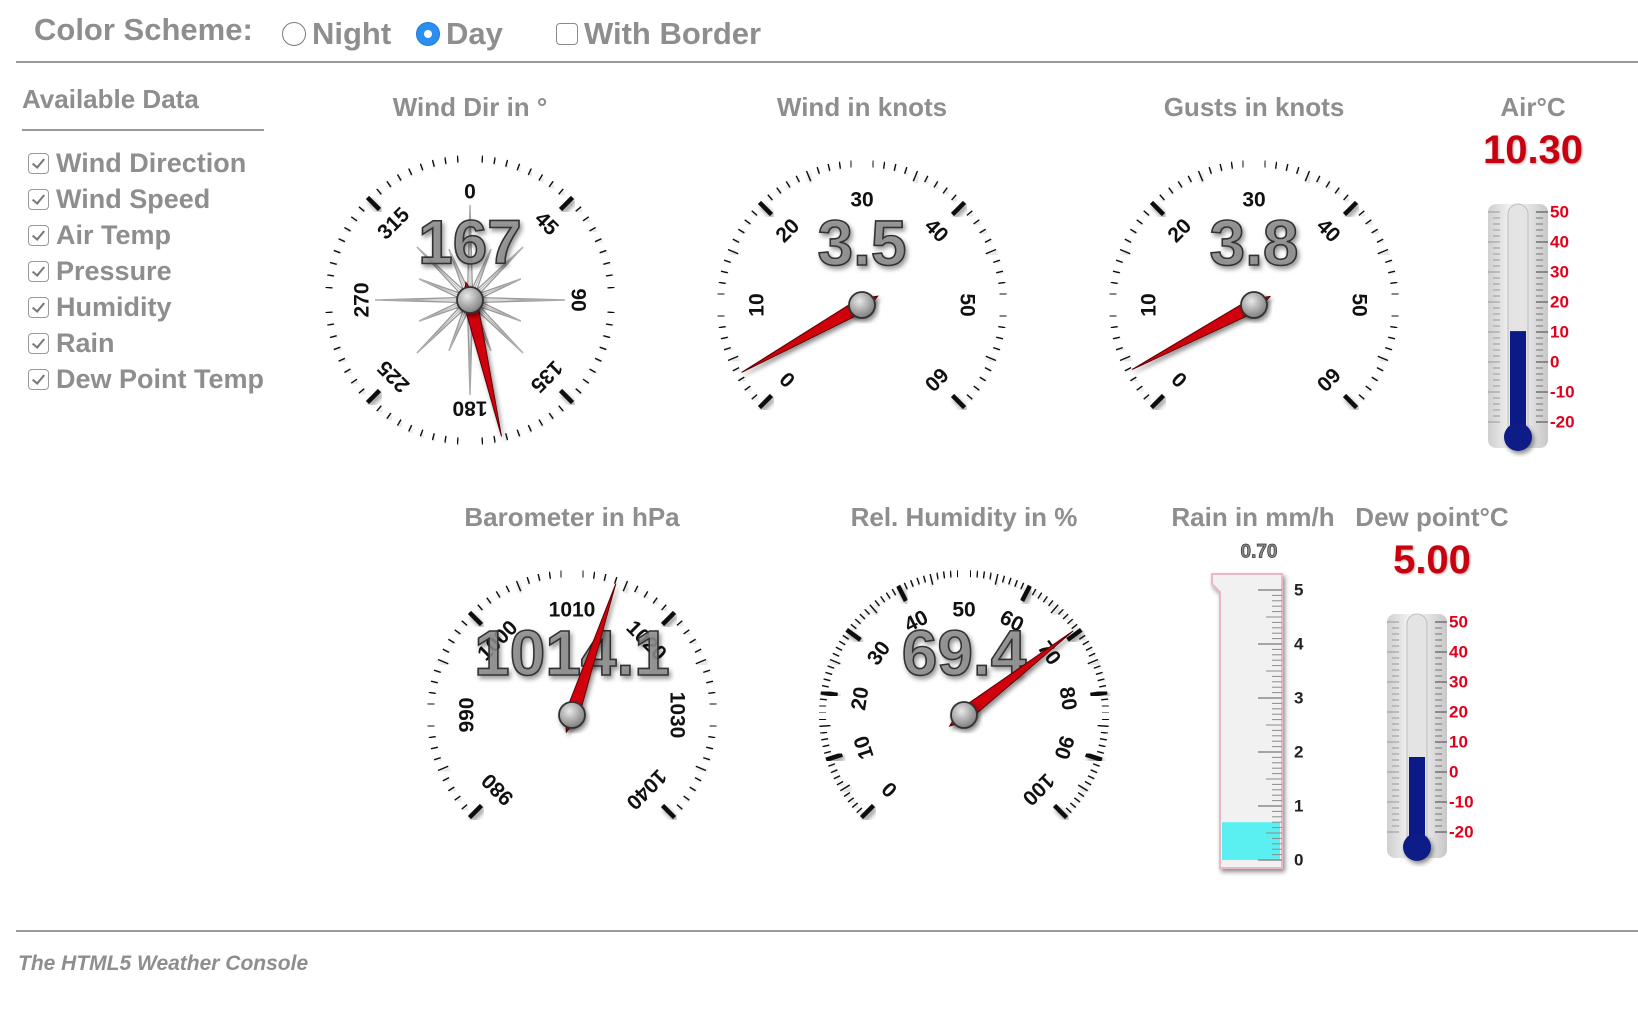  I want to click on air-temp-label: Air Temp, so click(113, 235).